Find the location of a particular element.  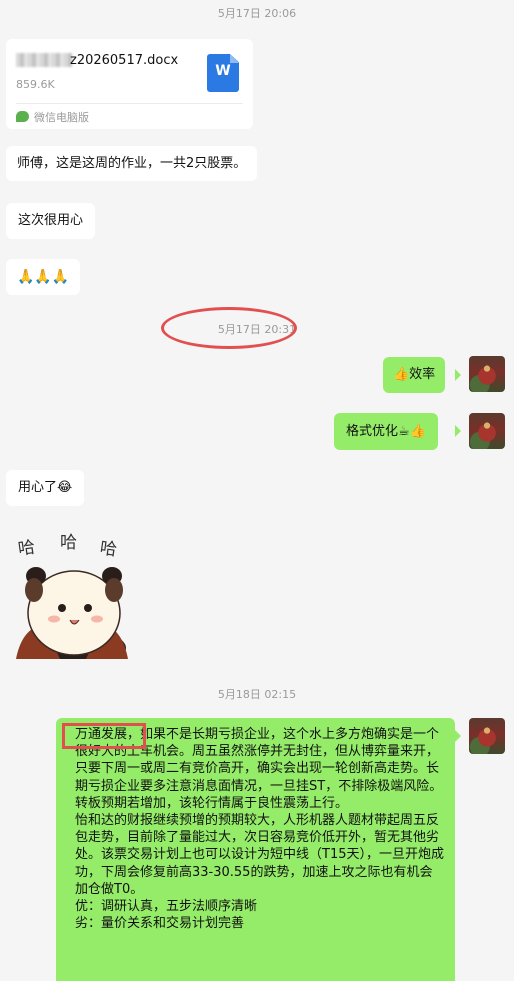

wechat-icon is located at coordinates (22, 116).